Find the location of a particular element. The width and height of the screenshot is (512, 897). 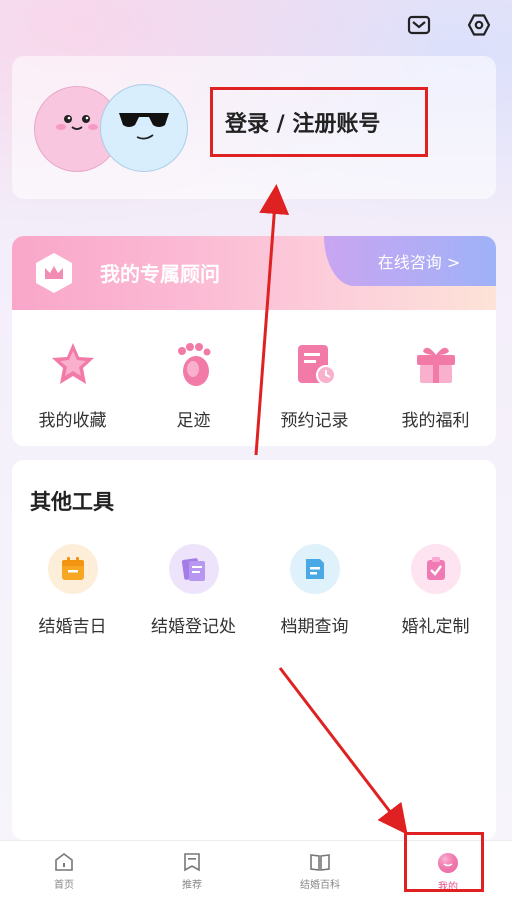

appointment-label: 预约记录 is located at coordinates (314, 421).